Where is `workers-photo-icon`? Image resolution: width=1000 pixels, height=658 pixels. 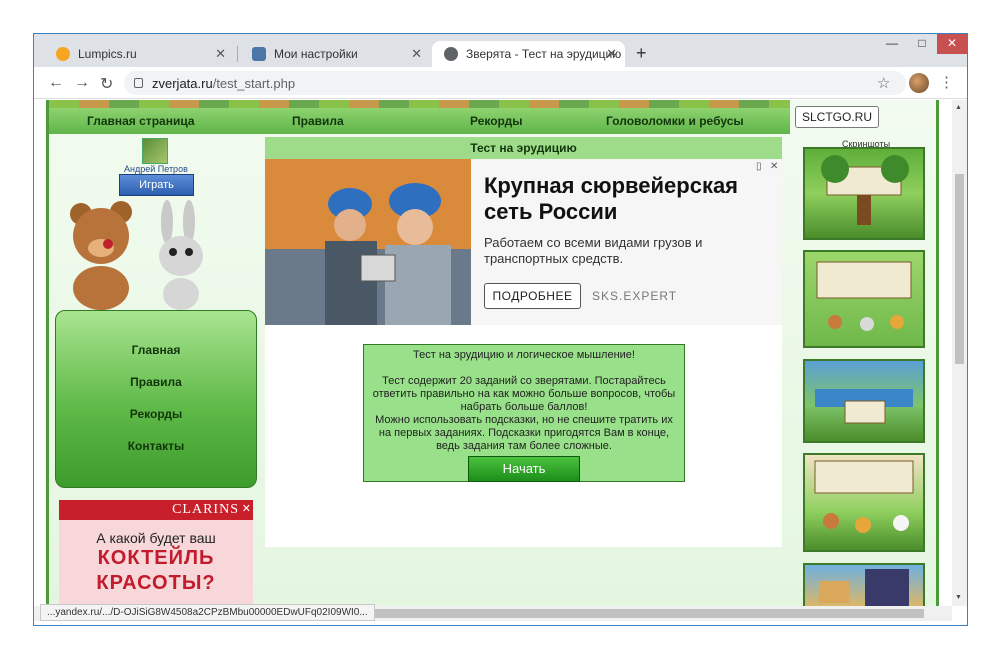 workers-photo-icon is located at coordinates (368, 242).